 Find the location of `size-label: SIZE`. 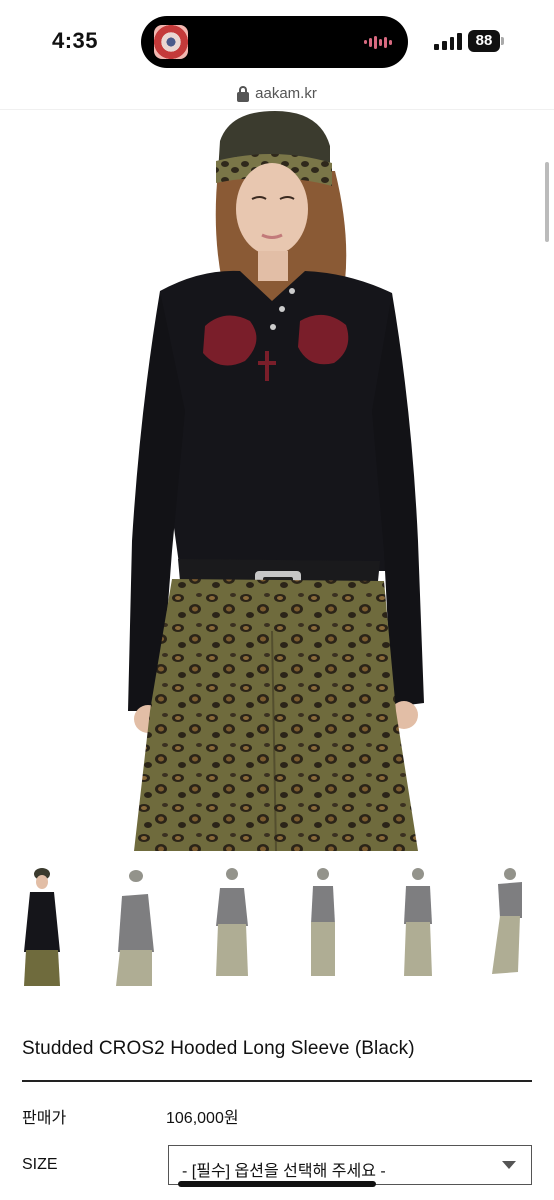

size-label: SIZE is located at coordinates (40, 1164).